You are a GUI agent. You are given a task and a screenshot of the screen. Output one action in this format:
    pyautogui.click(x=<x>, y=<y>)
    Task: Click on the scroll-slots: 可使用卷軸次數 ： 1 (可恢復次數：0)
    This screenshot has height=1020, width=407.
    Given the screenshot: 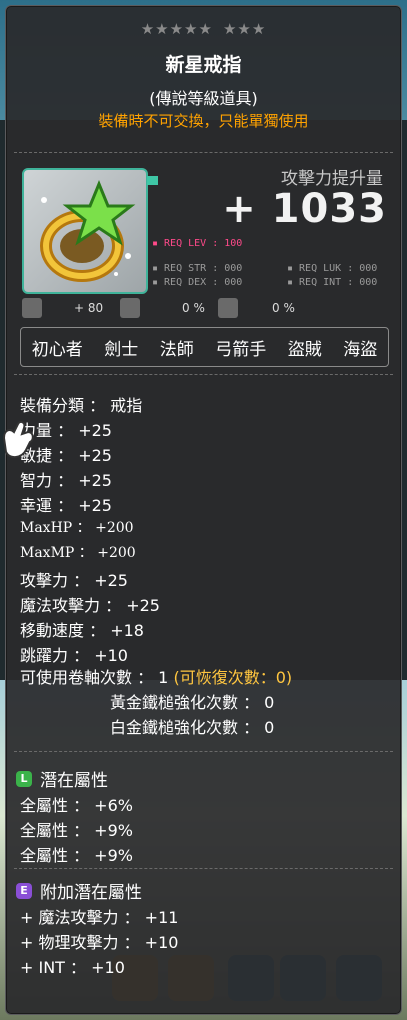 What is the action you would take?
    pyautogui.click(x=156, y=676)
    